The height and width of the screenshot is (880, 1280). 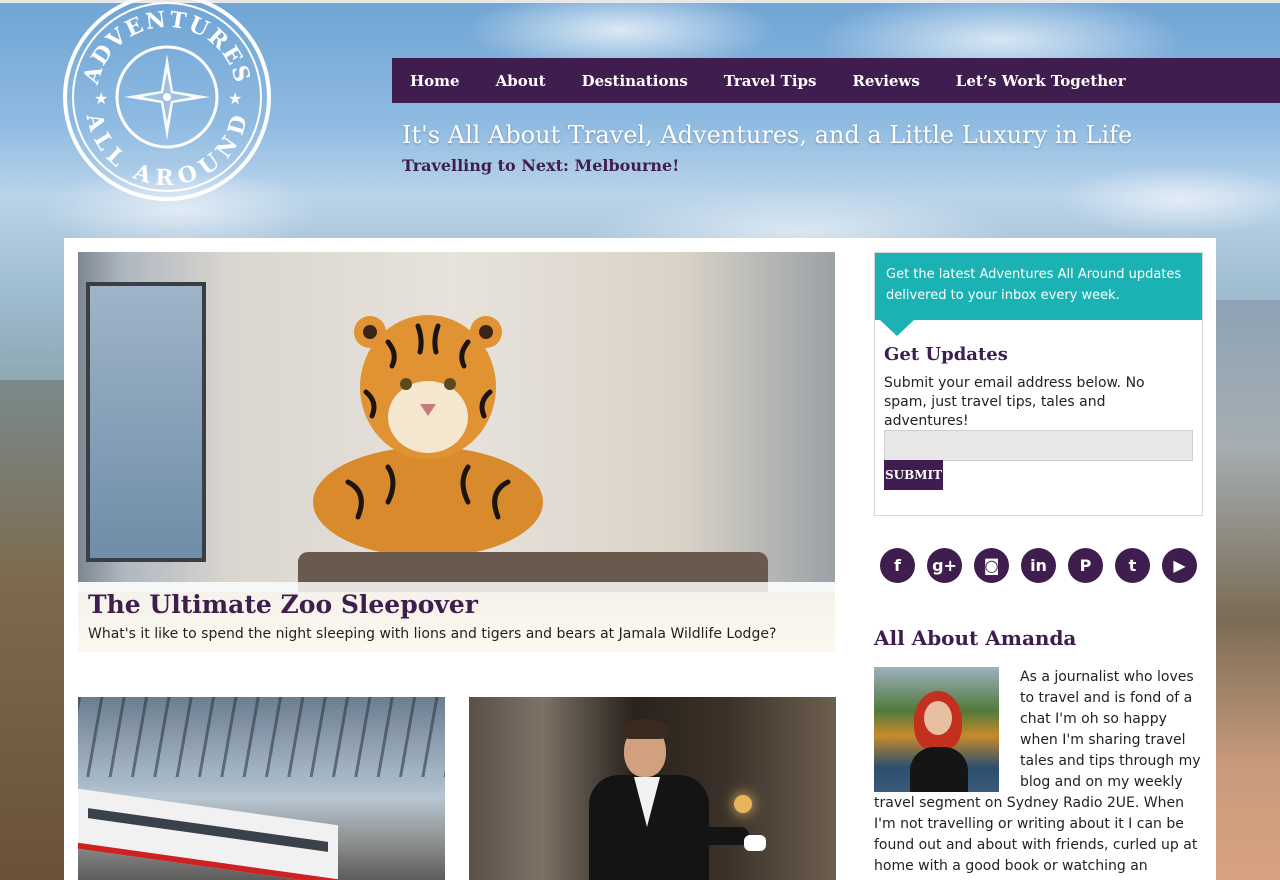 I want to click on avatar-torso, so click(x=939, y=769).